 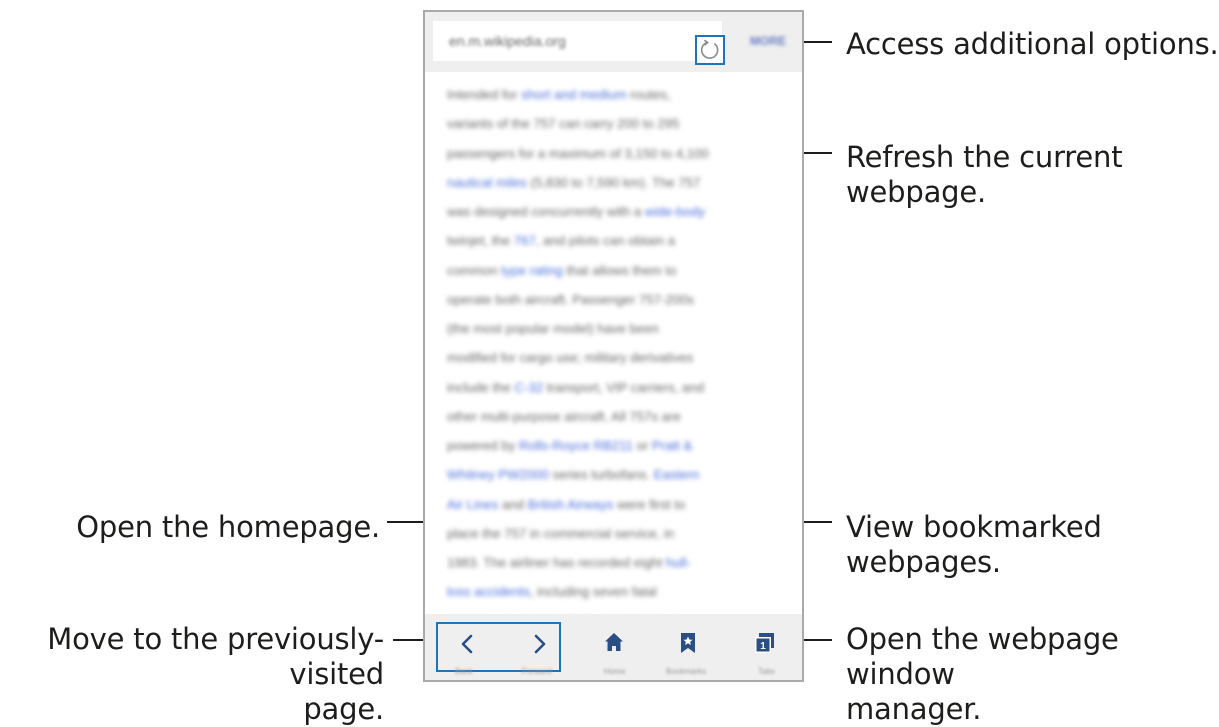 What do you see at coordinates (498, 474) in the screenshot?
I see `article-link: Whitney PW2000` at bounding box center [498, 474].